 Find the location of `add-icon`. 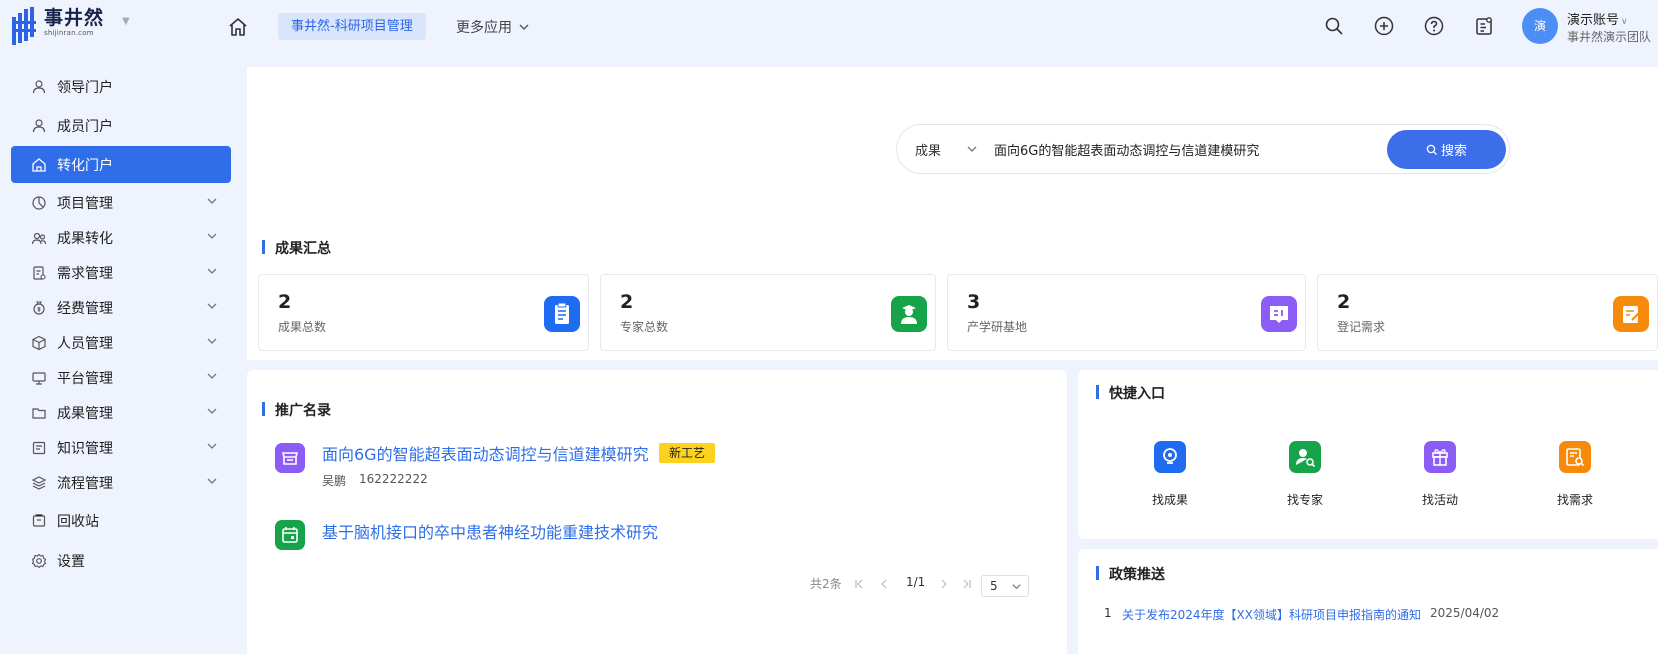

add-icon is located at coordinates (1384, 26).